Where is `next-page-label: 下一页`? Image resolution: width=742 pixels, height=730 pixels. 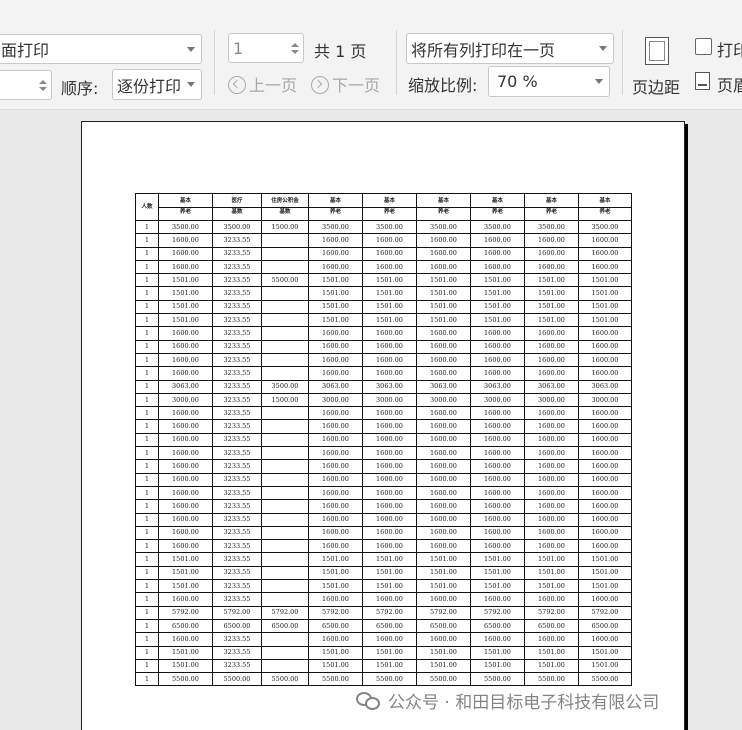
next-page-label: 下一页 is located at coordinates (356, 85).